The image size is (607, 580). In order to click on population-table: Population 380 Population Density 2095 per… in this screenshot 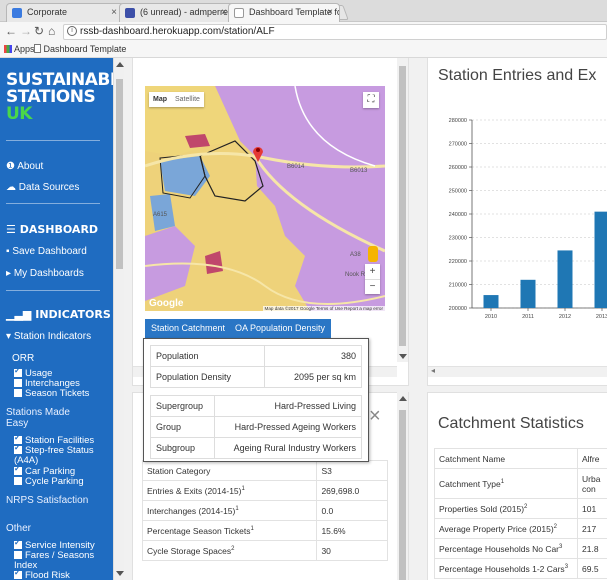, I will do `click(255, 366)`.